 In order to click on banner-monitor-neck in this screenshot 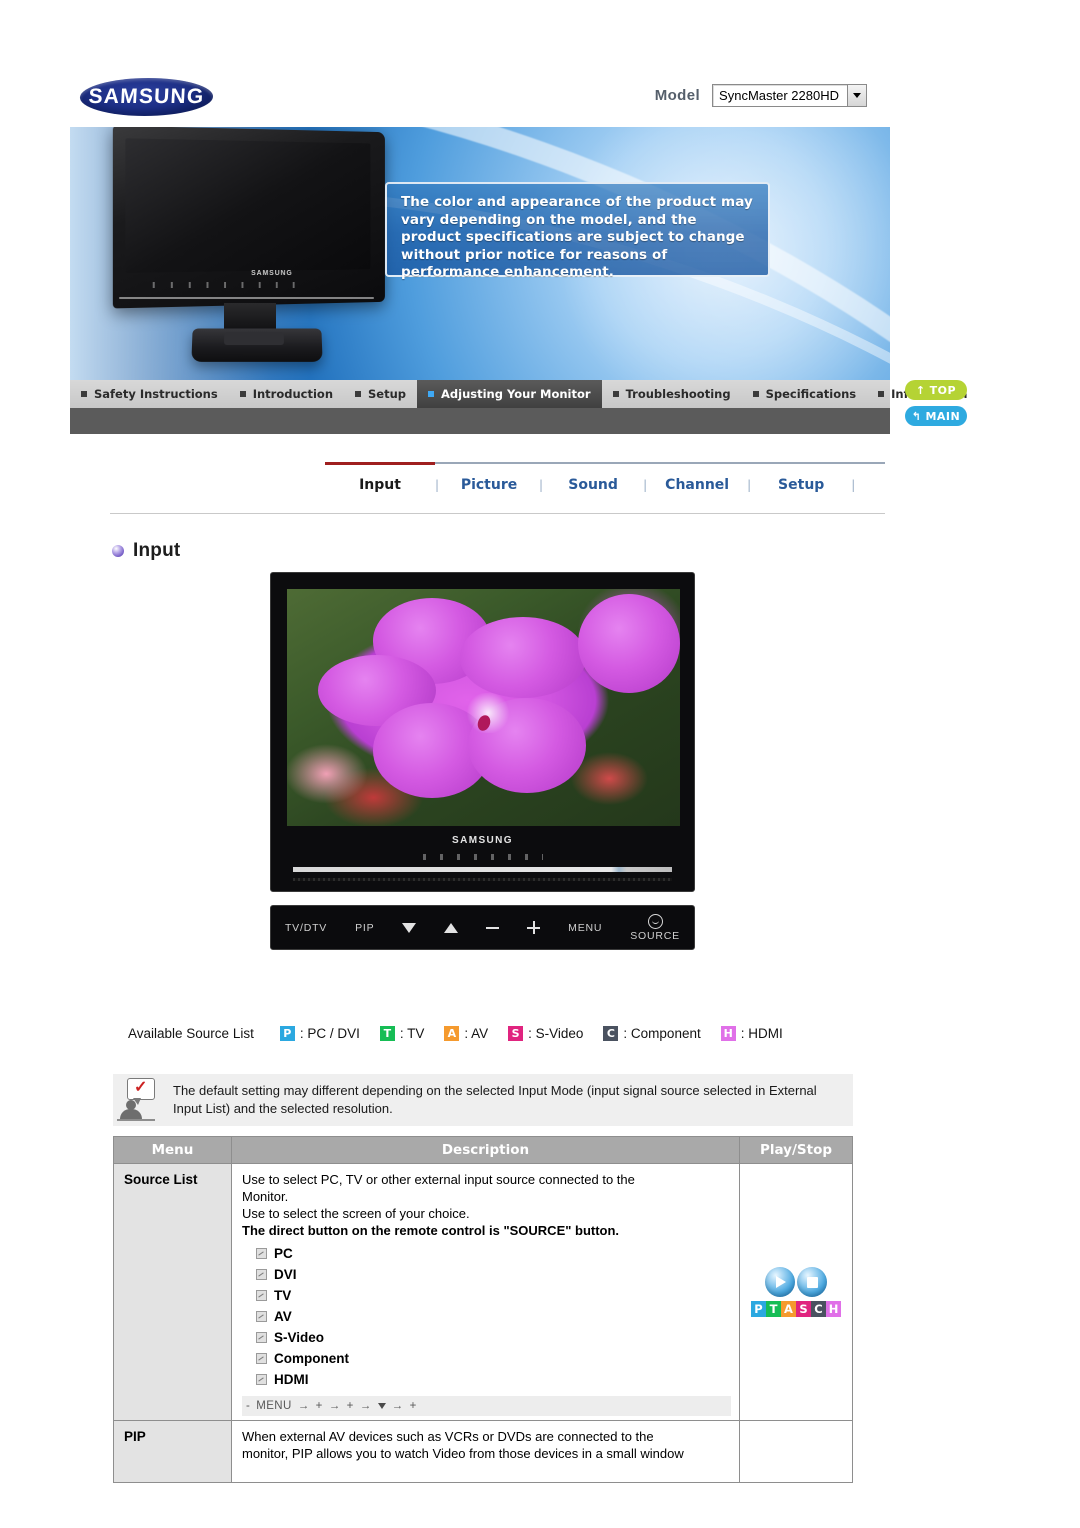, I will do `click(250, 317)`.